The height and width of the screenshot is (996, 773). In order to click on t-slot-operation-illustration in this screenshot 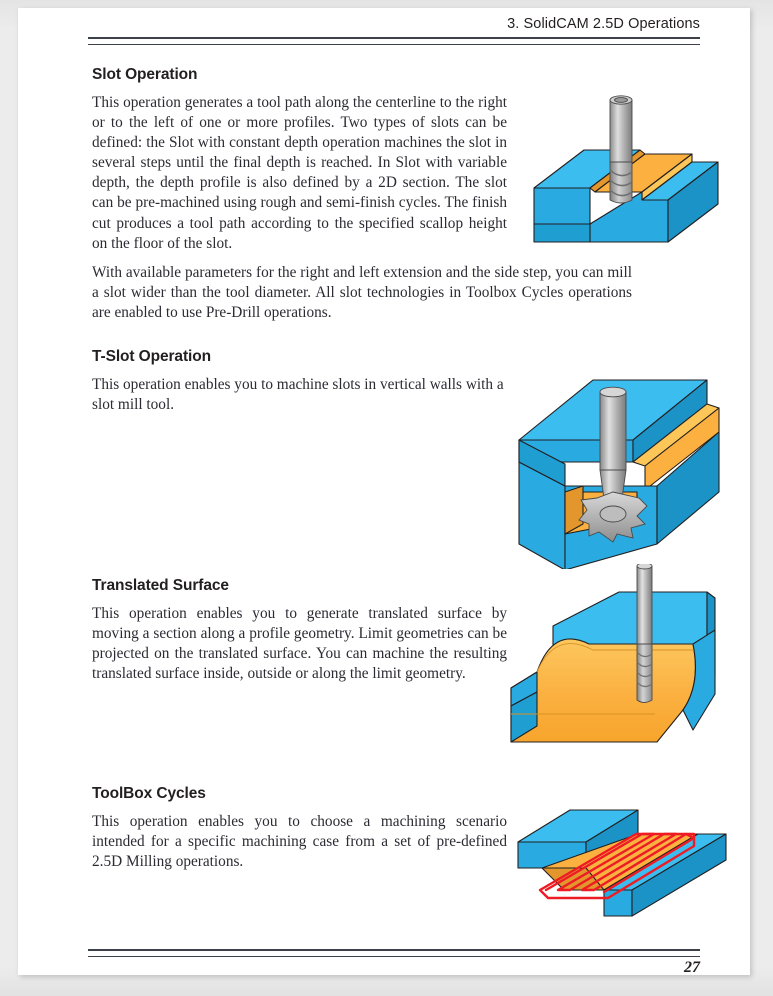, I will do `click(604, 471)`.